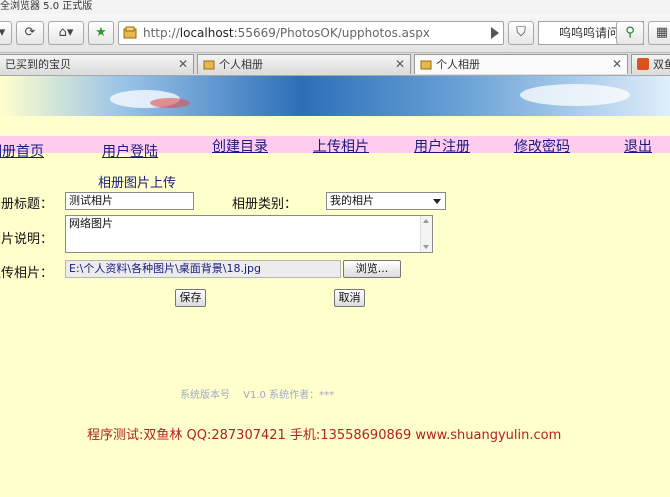 This screenshot has height=497, width=670. Describe the element at coordinates (97, 64) in the screenshot. I see `tab-bought: 已买到的宝贝 ✕` at that location.